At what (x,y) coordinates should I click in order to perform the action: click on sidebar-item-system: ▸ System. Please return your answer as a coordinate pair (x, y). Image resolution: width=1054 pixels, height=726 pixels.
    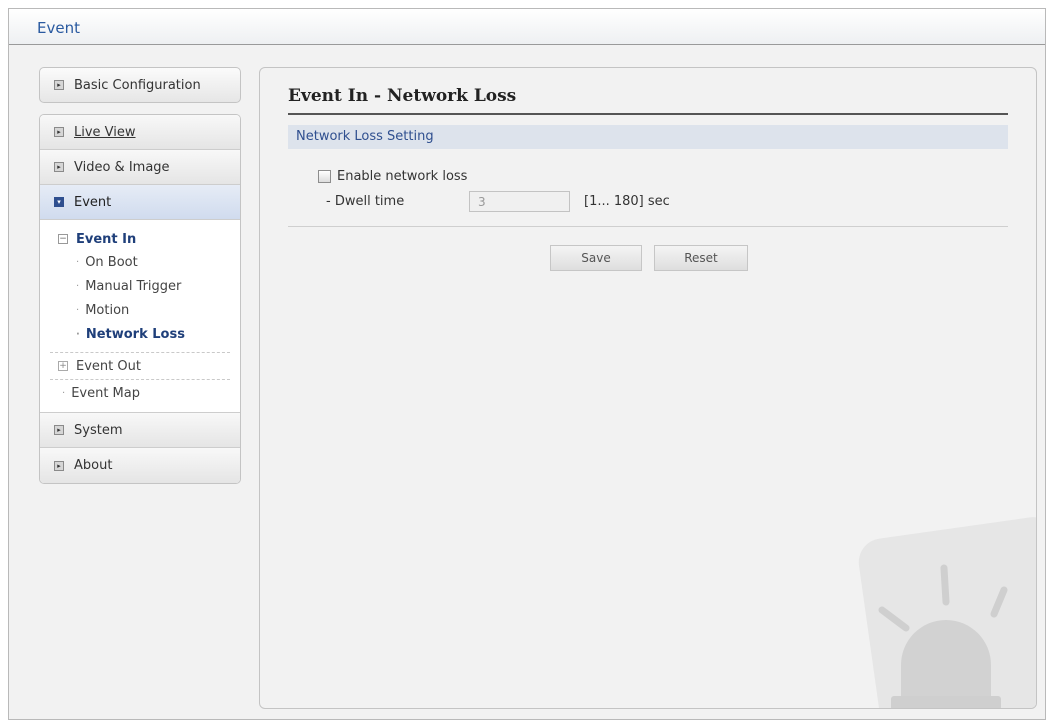
    Looking at the image, I should click on (140, 430).